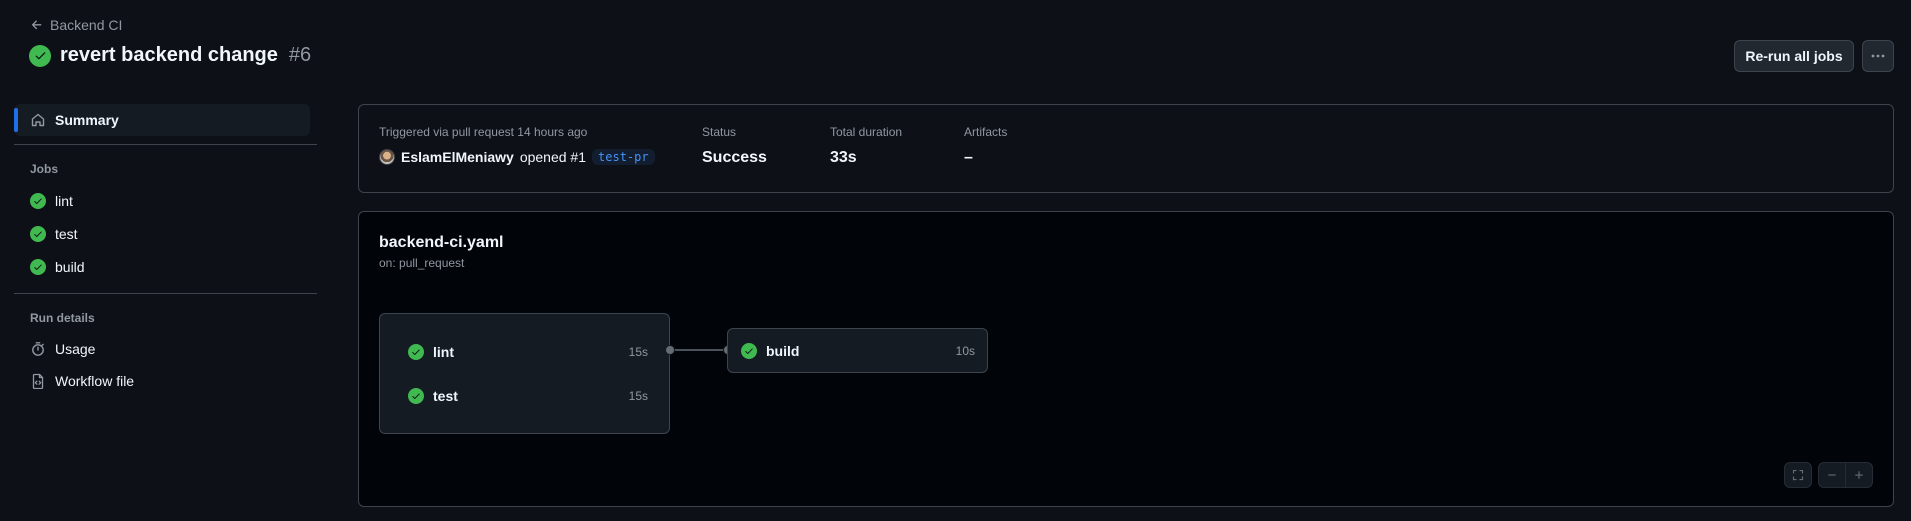  I want to click on trigger-action: opened #1, so click(553, 157).